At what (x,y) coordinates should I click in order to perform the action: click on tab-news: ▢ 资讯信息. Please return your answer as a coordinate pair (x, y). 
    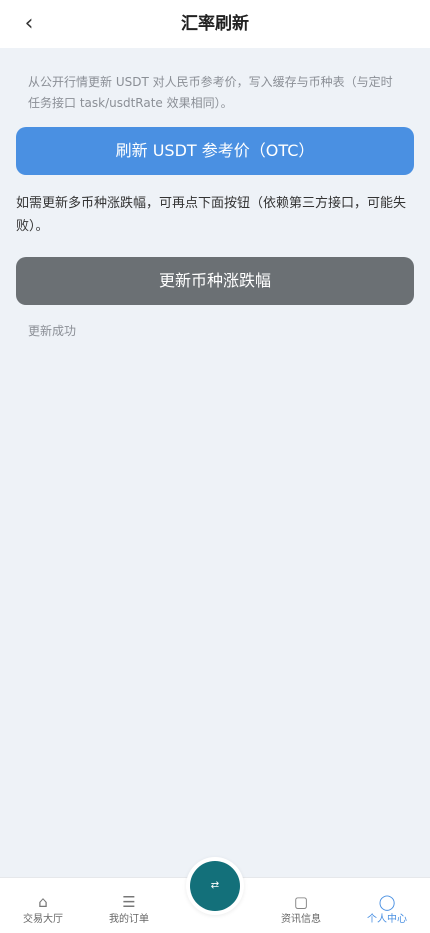
    Looking at the image, I should click on (301, 905).